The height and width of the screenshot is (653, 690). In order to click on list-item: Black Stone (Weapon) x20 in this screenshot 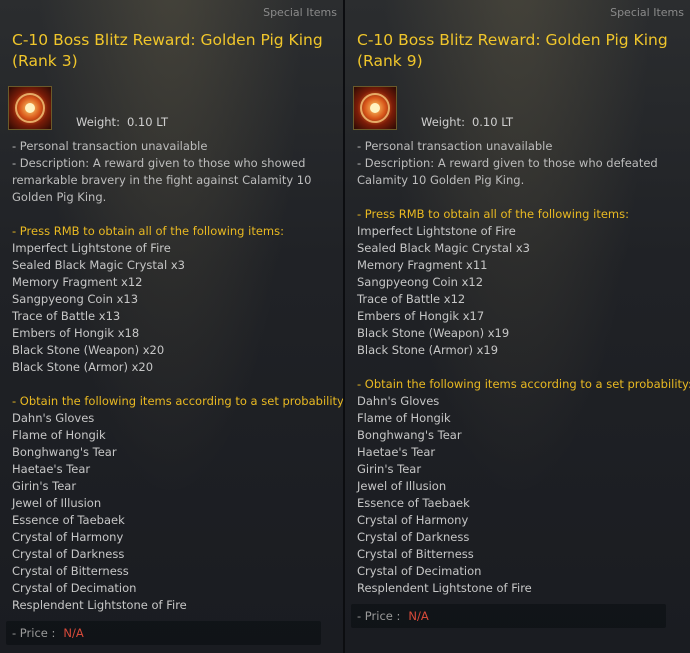, I will do `click(88, 350)`.